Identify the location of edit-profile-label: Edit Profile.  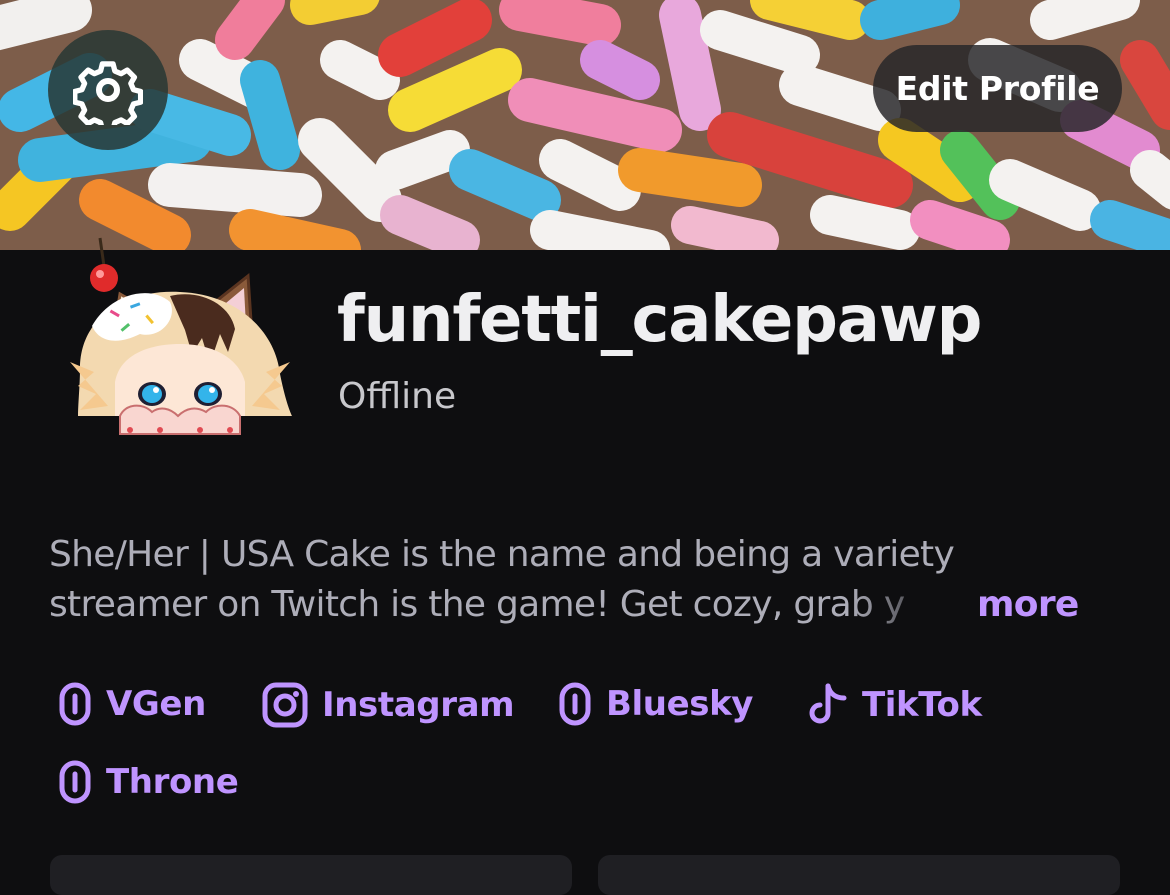
(997, 88).